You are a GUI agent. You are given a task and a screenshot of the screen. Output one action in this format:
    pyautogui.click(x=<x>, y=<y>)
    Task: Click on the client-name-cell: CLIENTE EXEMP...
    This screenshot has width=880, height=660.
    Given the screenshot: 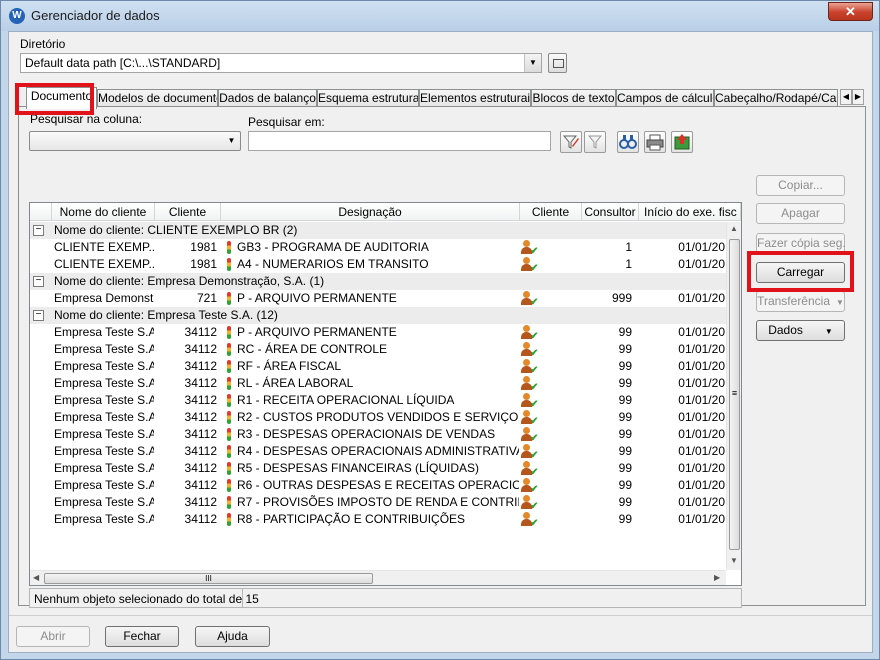 What is the action you would take?
    pyautogui.click(x=104, y=264)
    